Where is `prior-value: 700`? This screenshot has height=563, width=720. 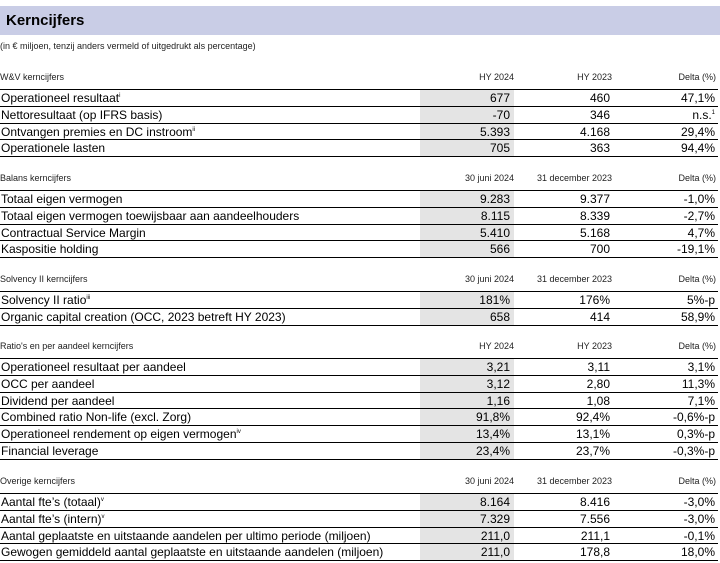 prior-value: 700 is located at coordinates (599, 249).